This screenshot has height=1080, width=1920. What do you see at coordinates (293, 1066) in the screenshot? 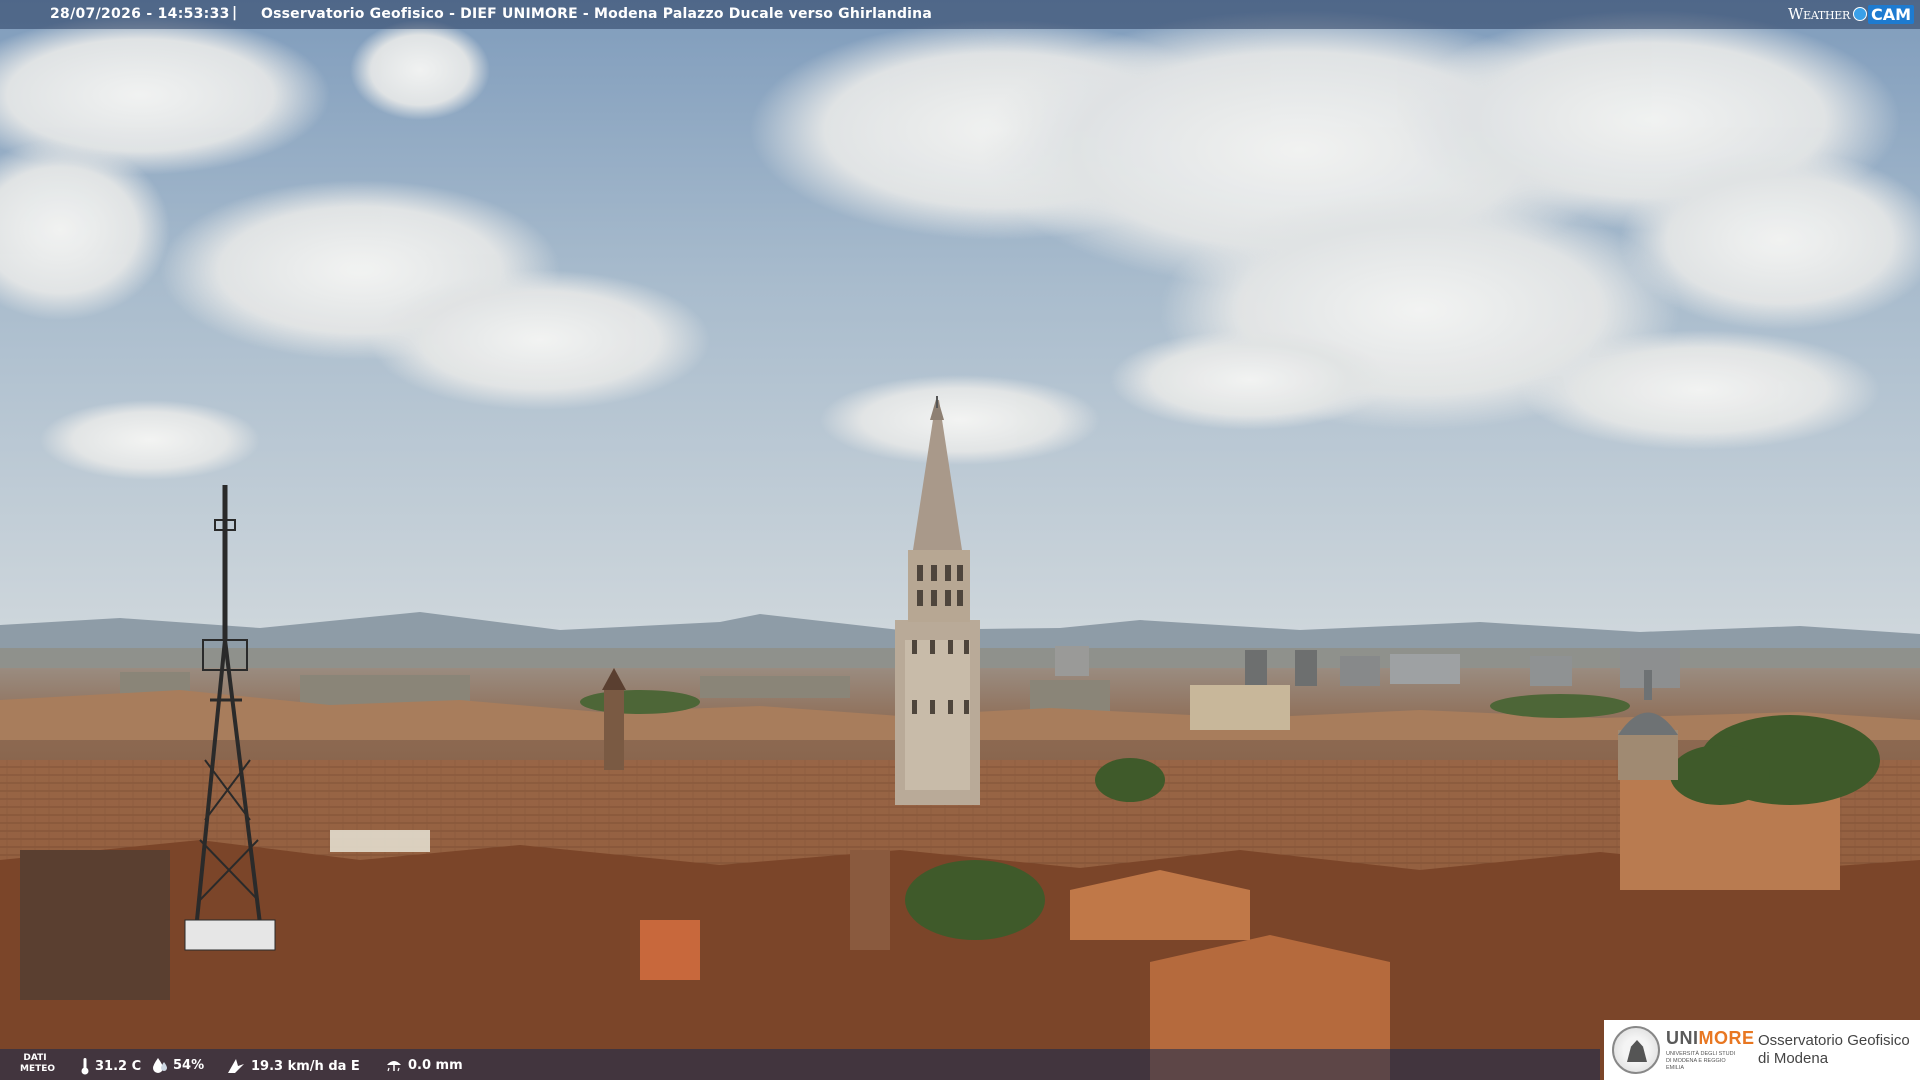
I see `wind-reading: 19.3 km/h da E` at bounding box center [293, 1066].